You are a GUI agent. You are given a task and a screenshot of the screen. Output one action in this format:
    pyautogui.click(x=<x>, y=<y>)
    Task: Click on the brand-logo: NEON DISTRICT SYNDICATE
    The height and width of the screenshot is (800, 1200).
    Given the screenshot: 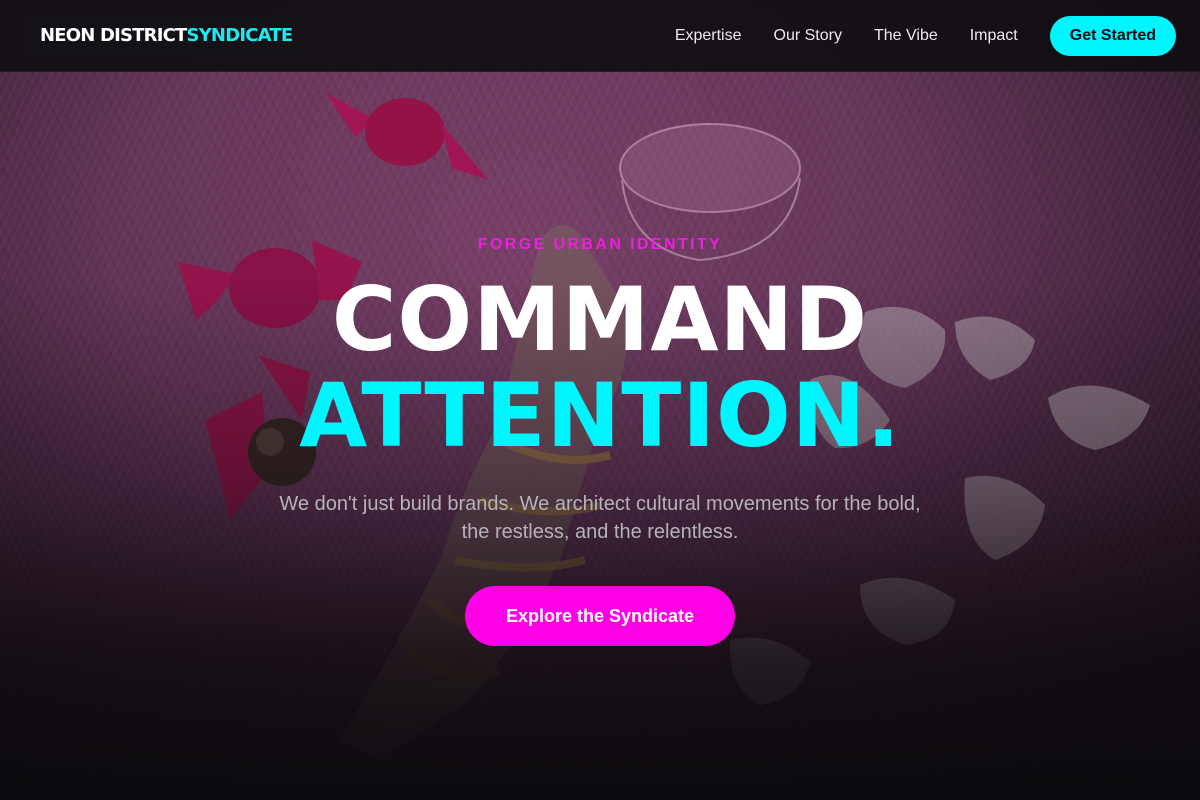 What is the action you would take?
    pyautogui.click(x=166, y=35)
    